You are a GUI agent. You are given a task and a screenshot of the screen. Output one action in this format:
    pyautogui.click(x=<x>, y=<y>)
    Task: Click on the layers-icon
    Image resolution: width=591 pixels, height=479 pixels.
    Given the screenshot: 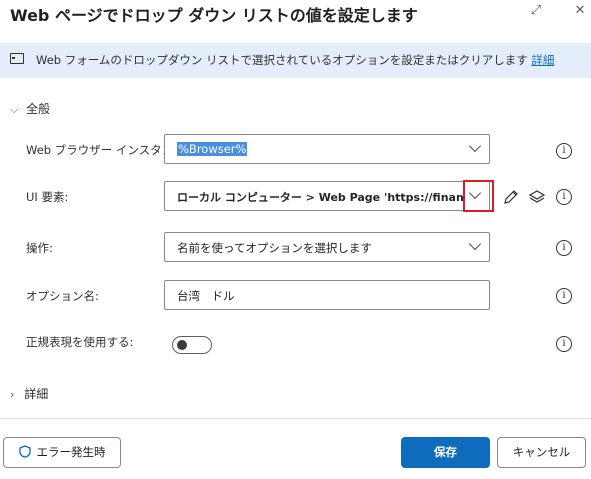 What is the action you would take?
    pyautogui.click(x=537, y=197)
    